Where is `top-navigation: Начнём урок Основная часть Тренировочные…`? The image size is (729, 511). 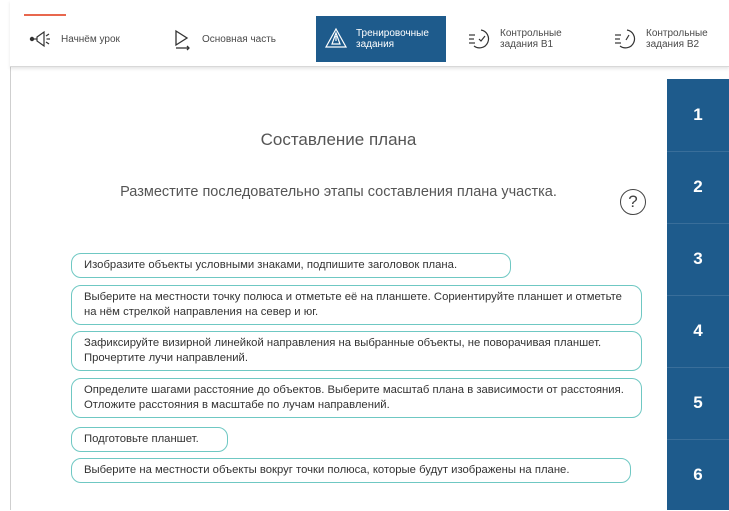
top-navigation: Начнём урок Основная часть Тренировочные… is located at coordinates (369, 33).